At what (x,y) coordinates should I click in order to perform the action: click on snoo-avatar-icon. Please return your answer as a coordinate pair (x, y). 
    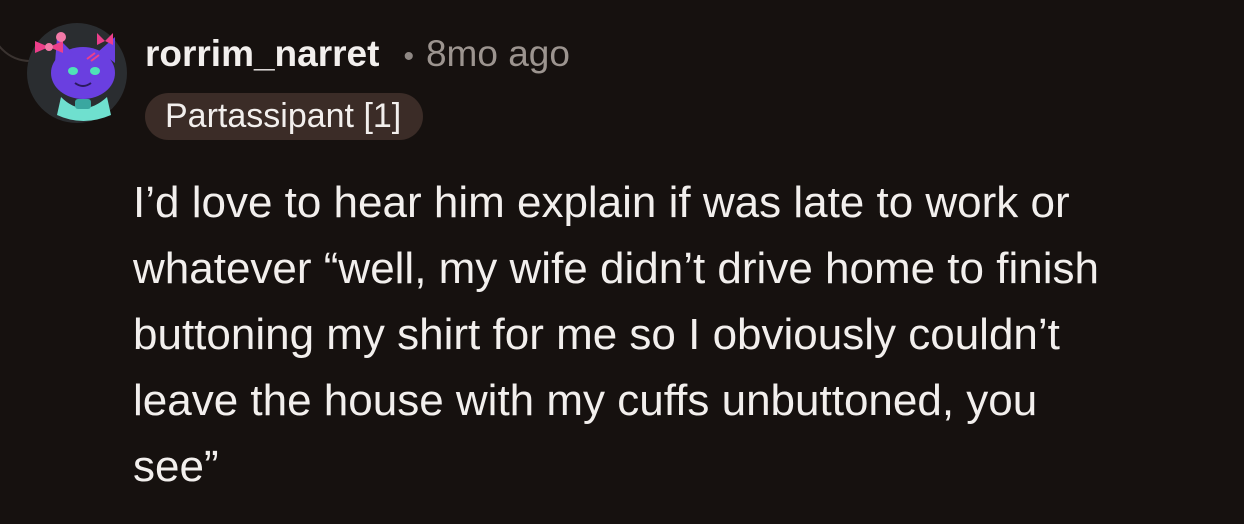
    Looking at the image, I should click on (75, 76).